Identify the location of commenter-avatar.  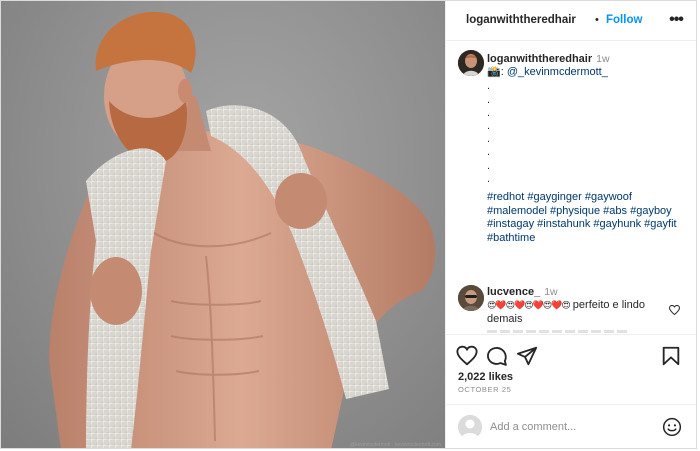
(471, 298).